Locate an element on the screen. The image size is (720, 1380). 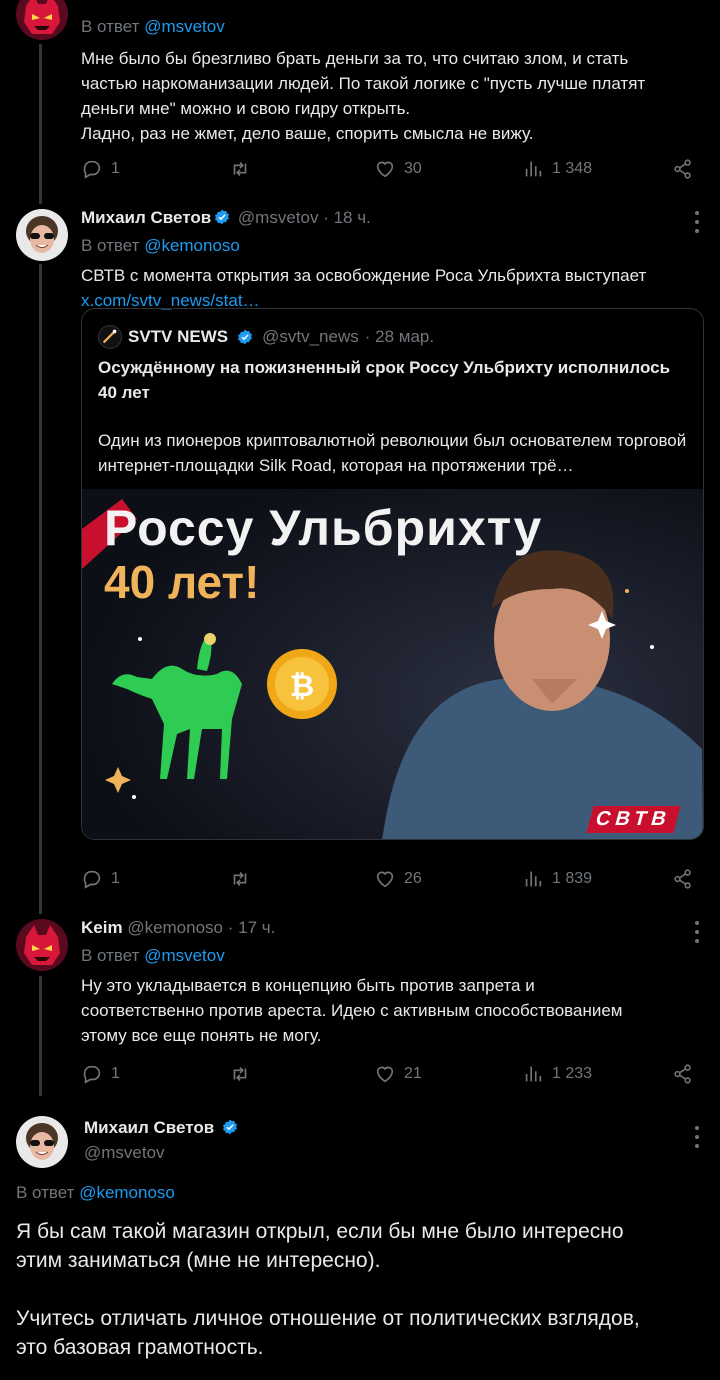
views-button: 1 233 is located at coordinates (557, 1074).